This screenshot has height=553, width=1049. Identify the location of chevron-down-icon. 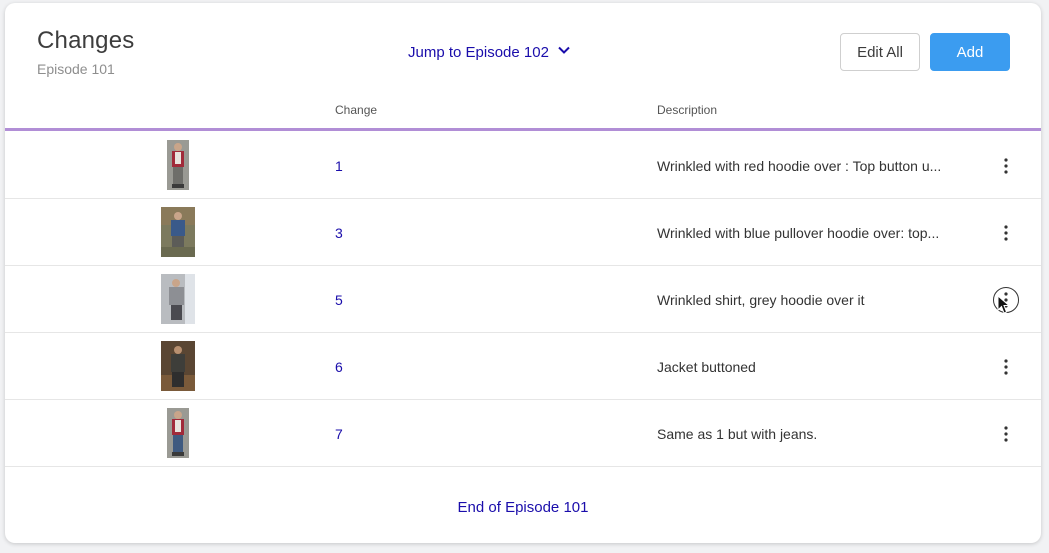
(564, 52).